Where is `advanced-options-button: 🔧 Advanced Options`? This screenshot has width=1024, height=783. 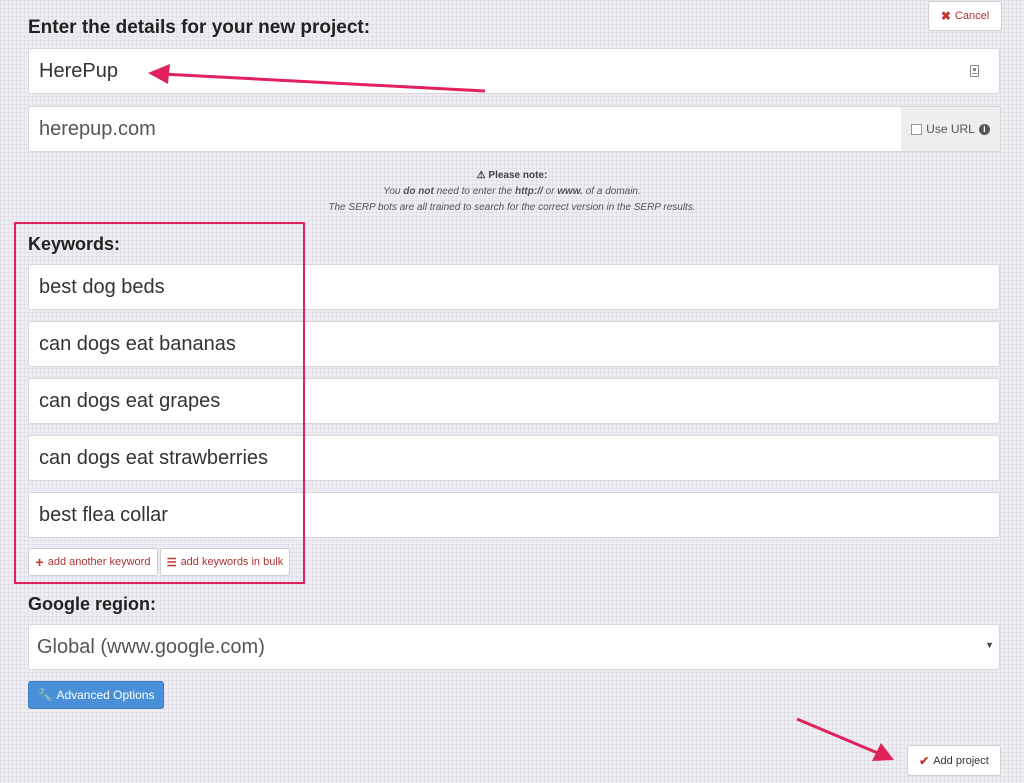
advanced-options-button: 🔧 Advanced Options is located at coordinates (96, 695).